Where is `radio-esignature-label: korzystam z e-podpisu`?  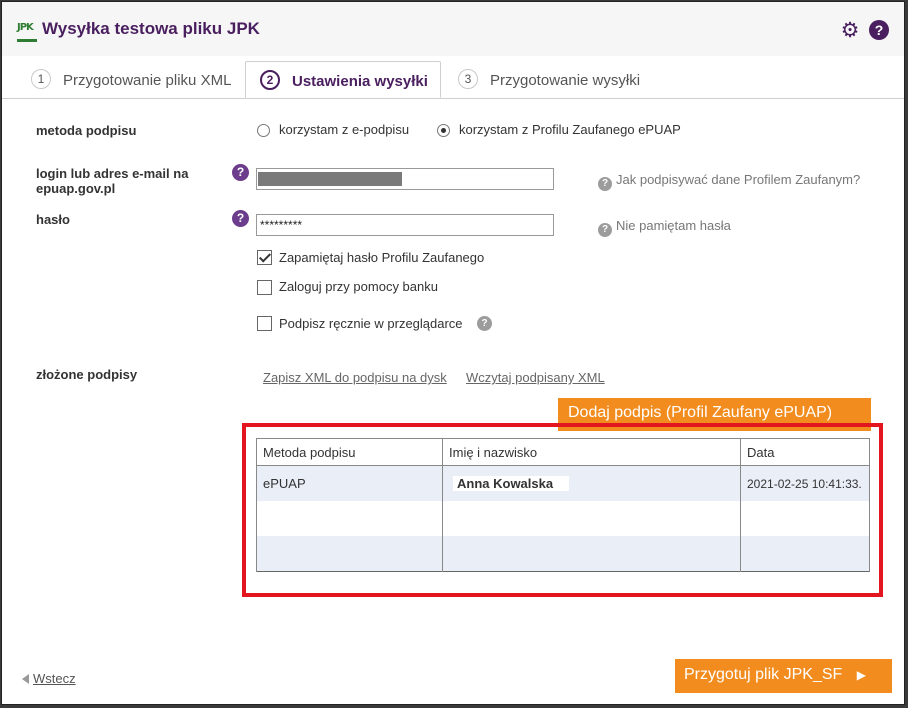
radio-esignature-label: korzystam z e-podpisu is located at coordinates (344, 129).